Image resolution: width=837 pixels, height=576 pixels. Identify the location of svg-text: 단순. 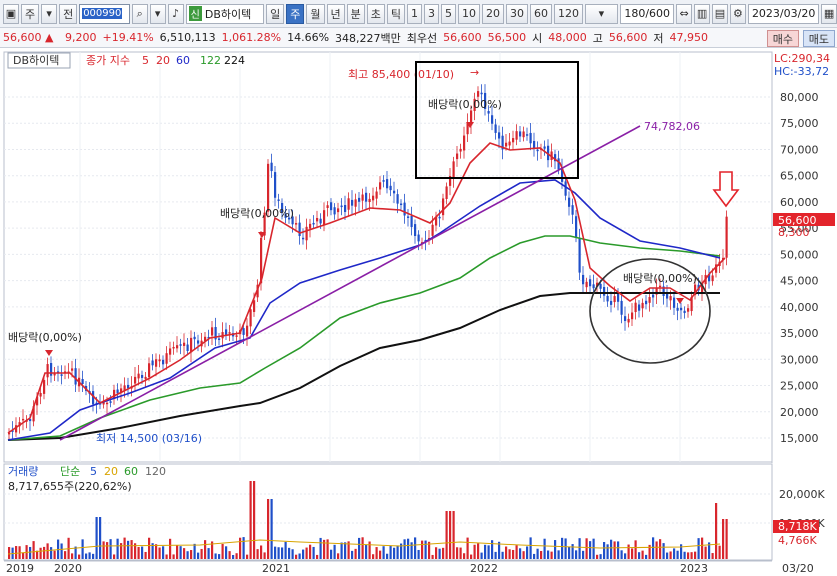
(70, 471).